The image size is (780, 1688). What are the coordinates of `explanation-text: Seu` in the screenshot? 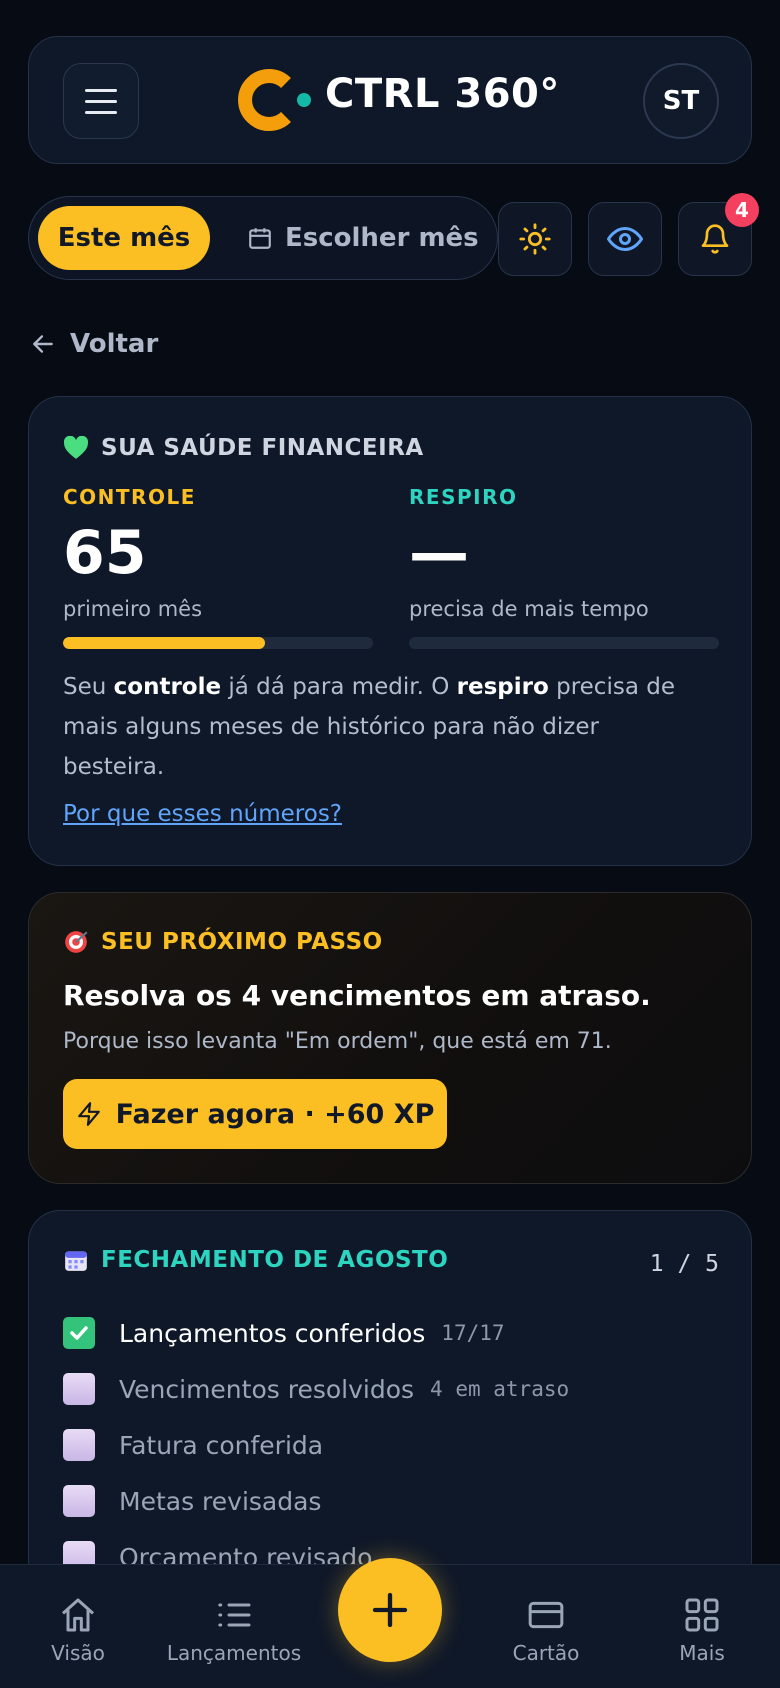 It's located at (88, 687).